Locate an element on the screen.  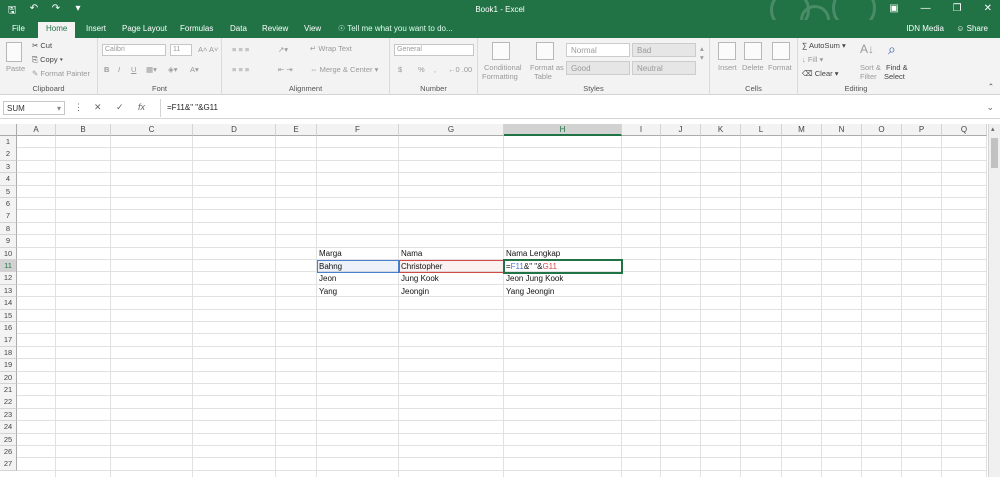
column-header-p: P is located at coordinates (922, 130).